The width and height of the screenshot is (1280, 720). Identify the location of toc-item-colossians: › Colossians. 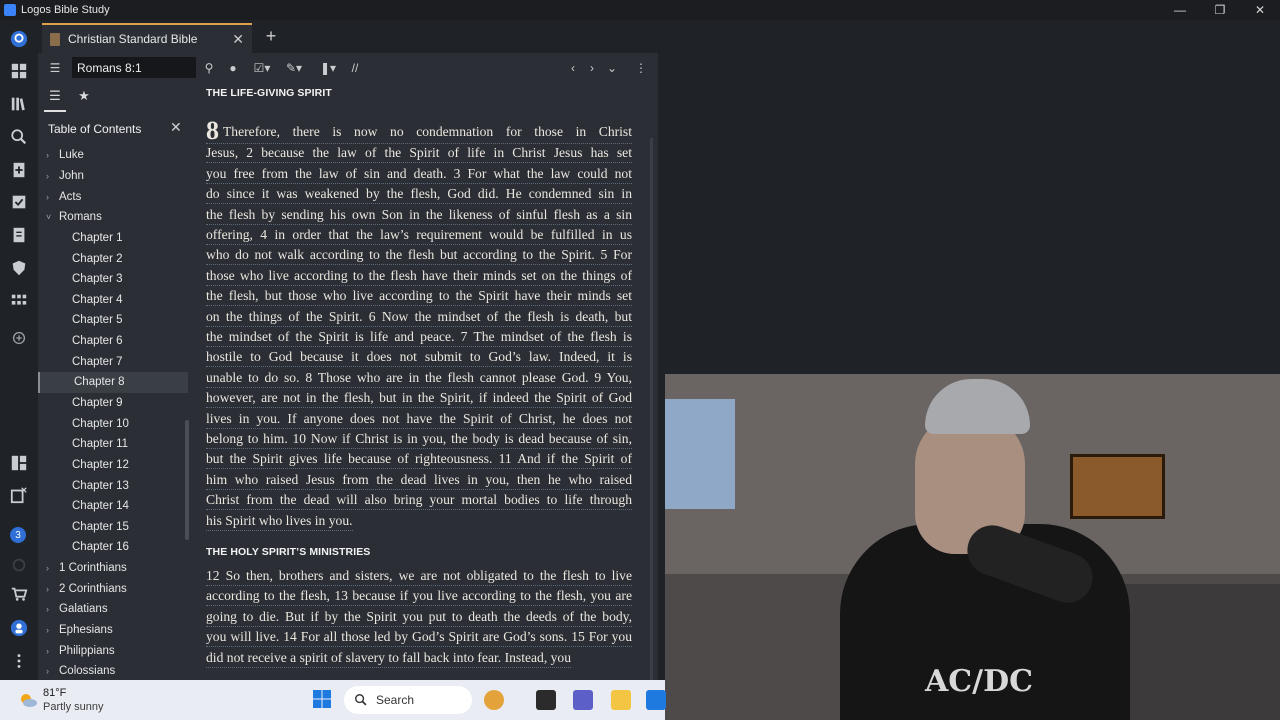
(113, 671).